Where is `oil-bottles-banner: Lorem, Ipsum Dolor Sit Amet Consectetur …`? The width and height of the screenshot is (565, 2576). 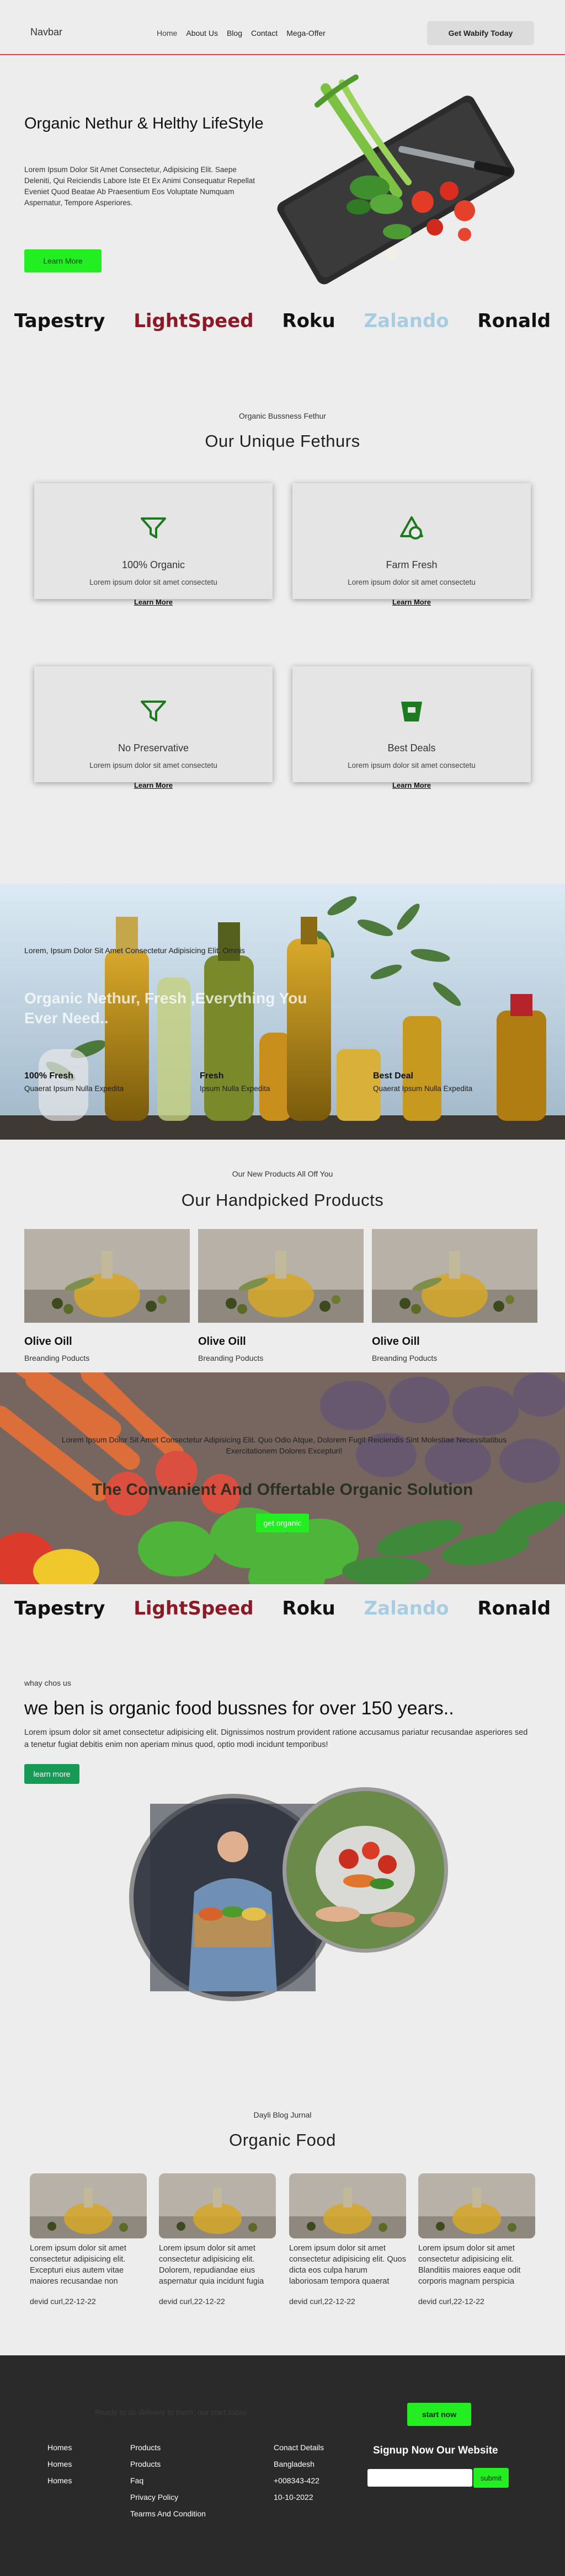 oil-bottles-banner: Lorem, Ipsum Dolor Sit Amet Consectetur … is located at coordinates (282, 1012).